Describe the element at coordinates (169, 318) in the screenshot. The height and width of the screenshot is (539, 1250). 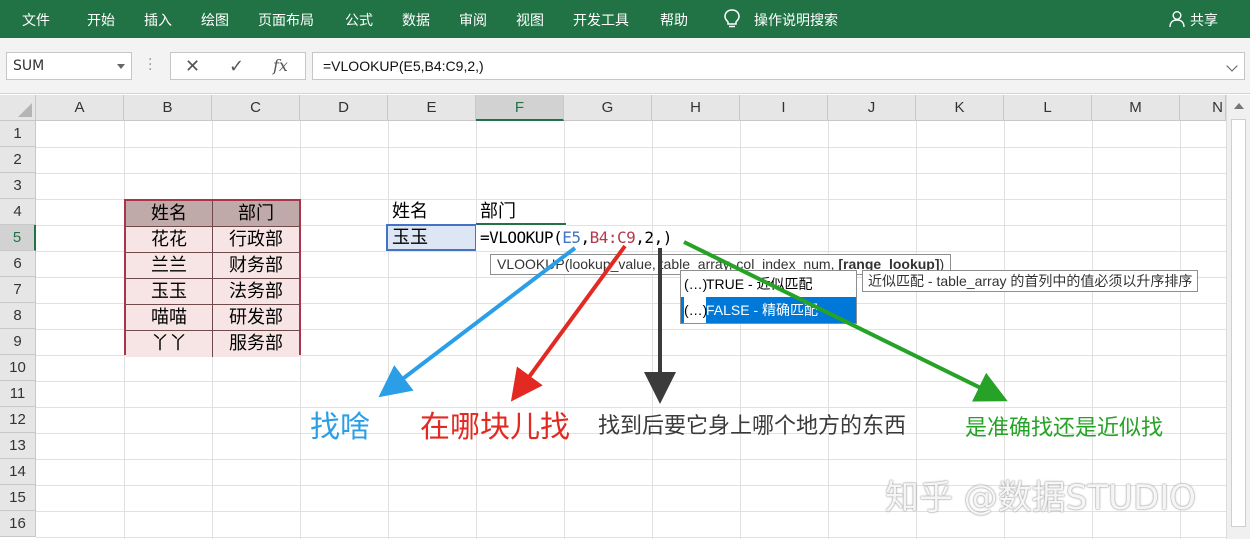
I see `table-cell-name: 喵喵` at that location.